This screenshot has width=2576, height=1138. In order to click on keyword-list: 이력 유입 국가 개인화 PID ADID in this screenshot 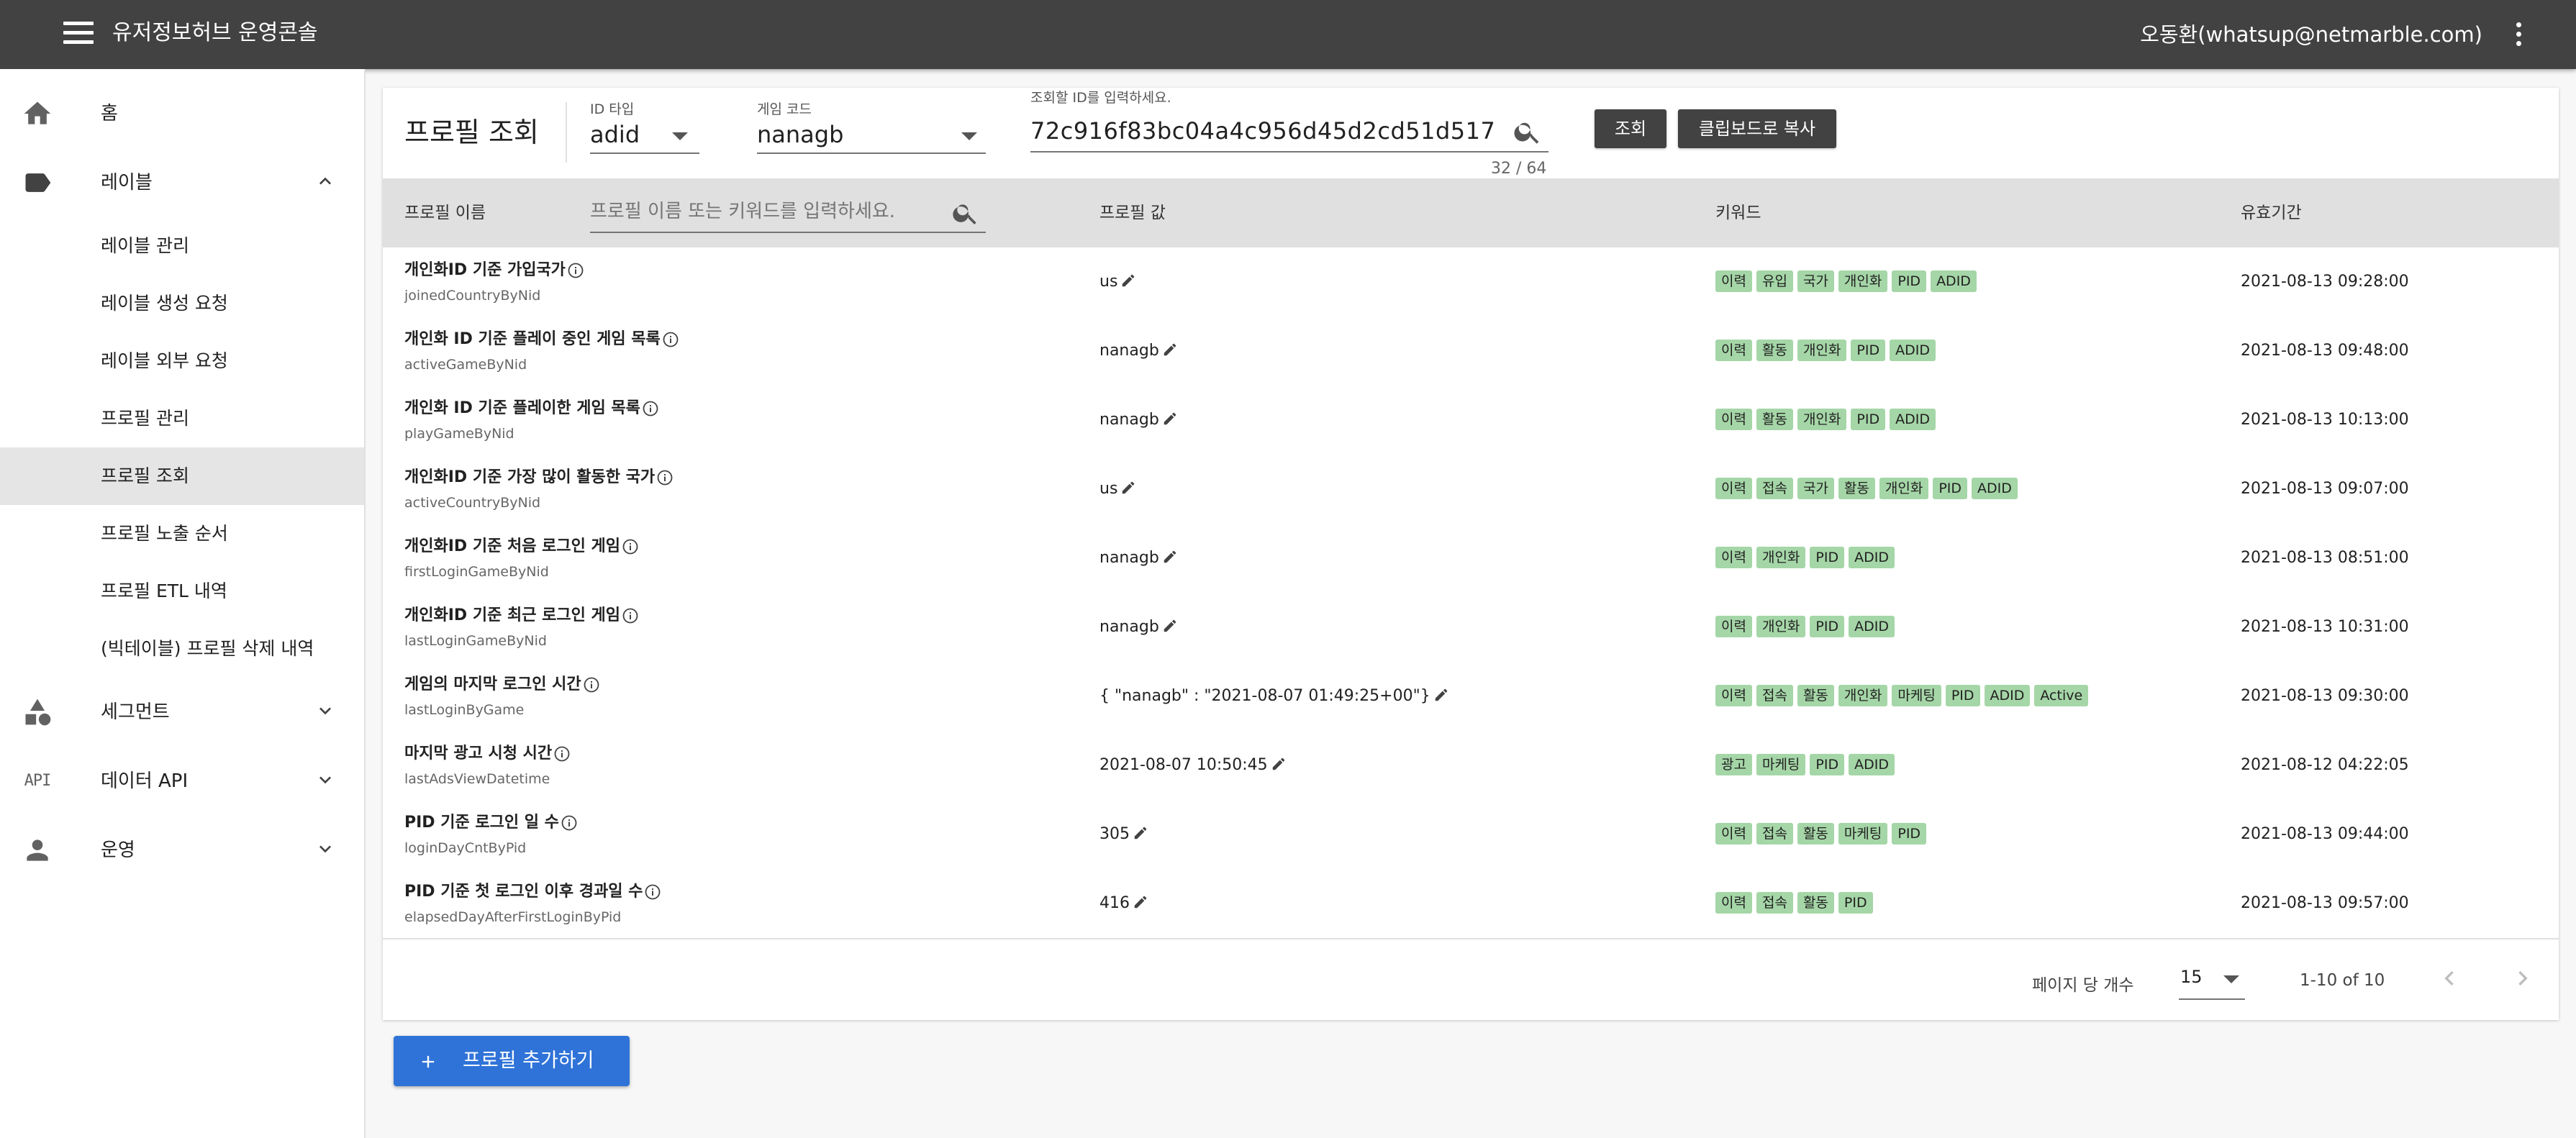, I will do `click(1848, 281)`.